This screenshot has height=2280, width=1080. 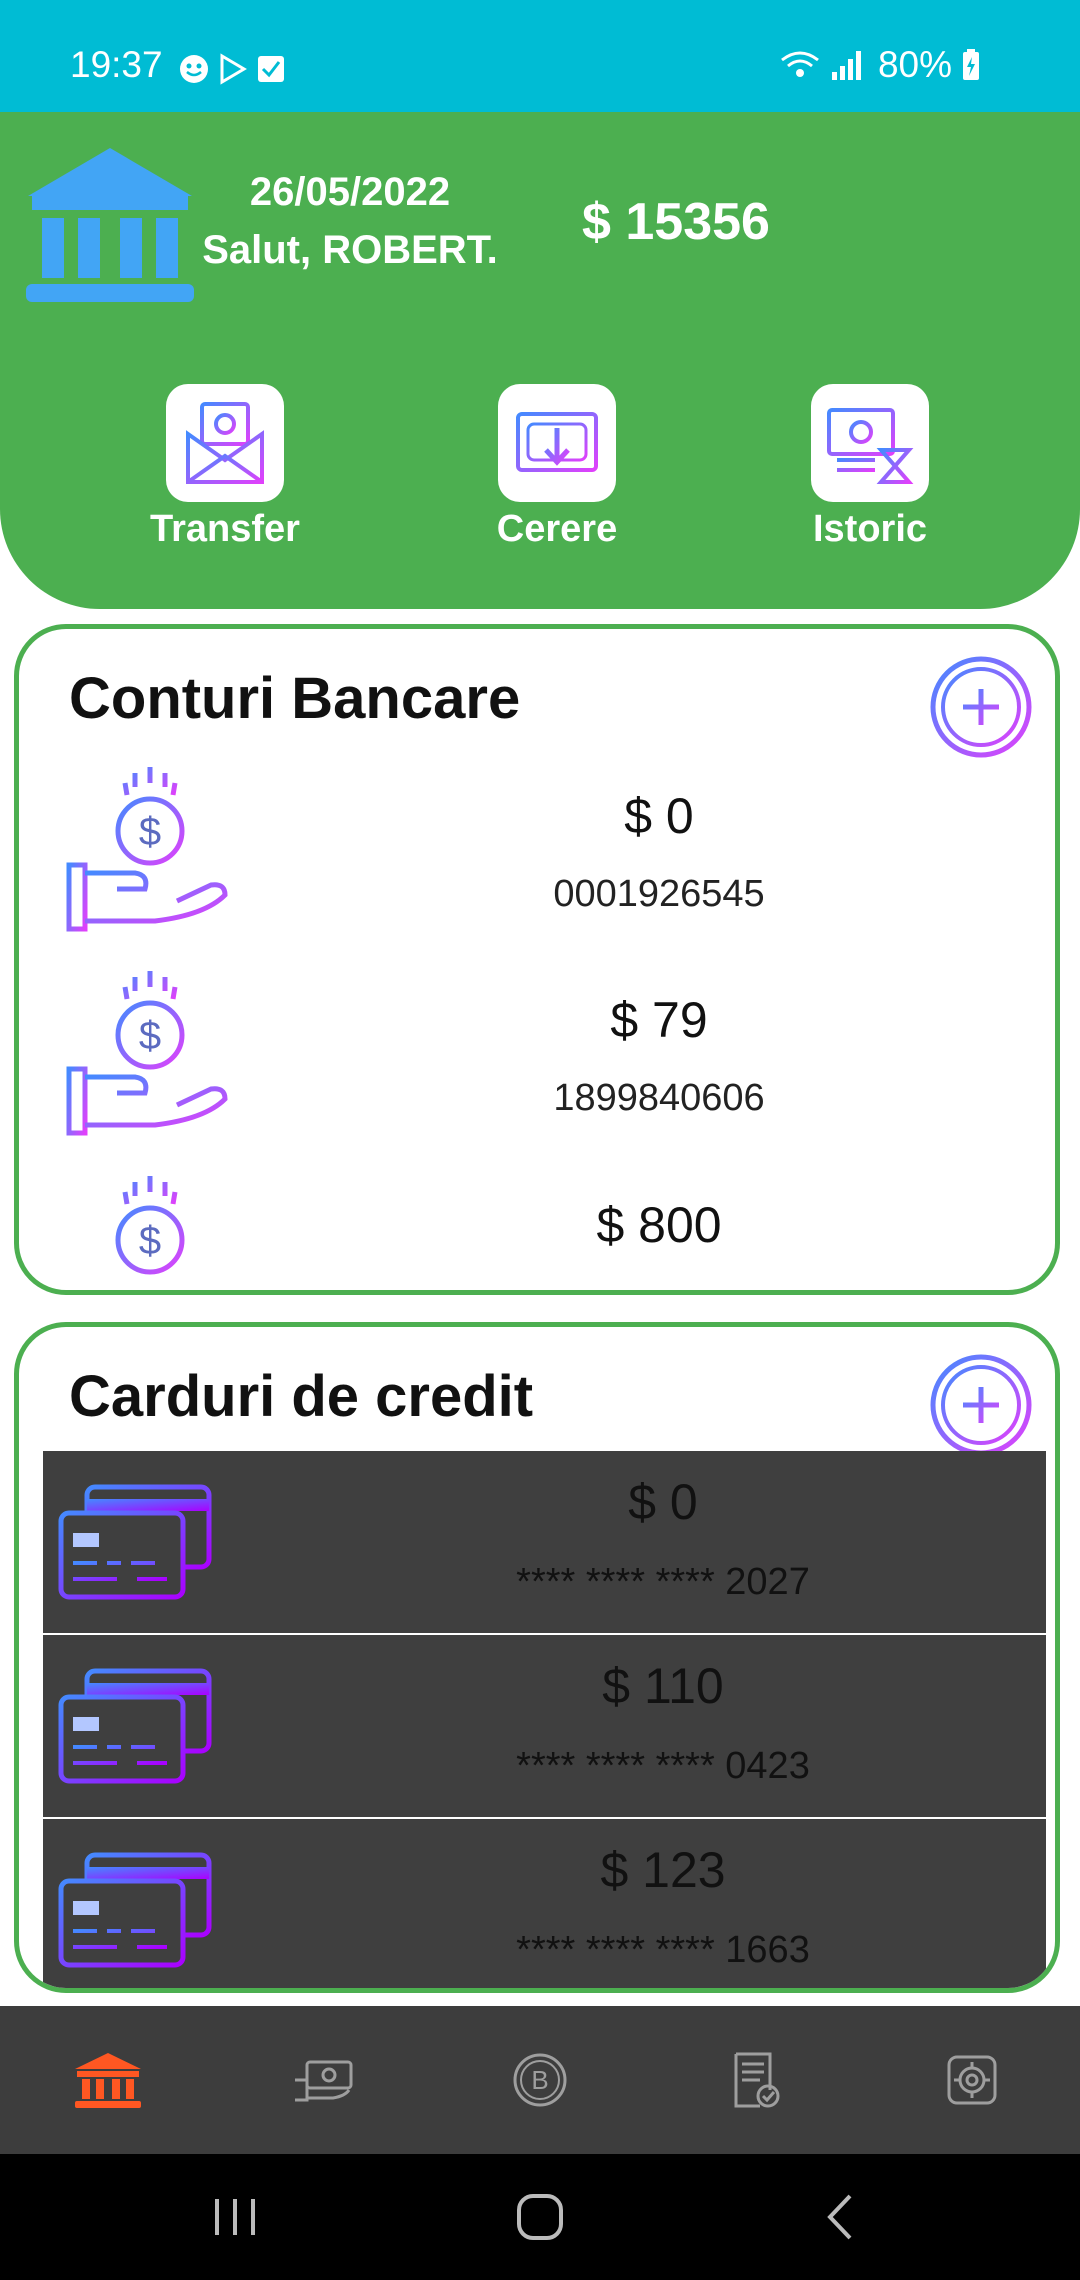 I want to click on card-number: **** **** **** 1663, so click(x=663, y=1950).